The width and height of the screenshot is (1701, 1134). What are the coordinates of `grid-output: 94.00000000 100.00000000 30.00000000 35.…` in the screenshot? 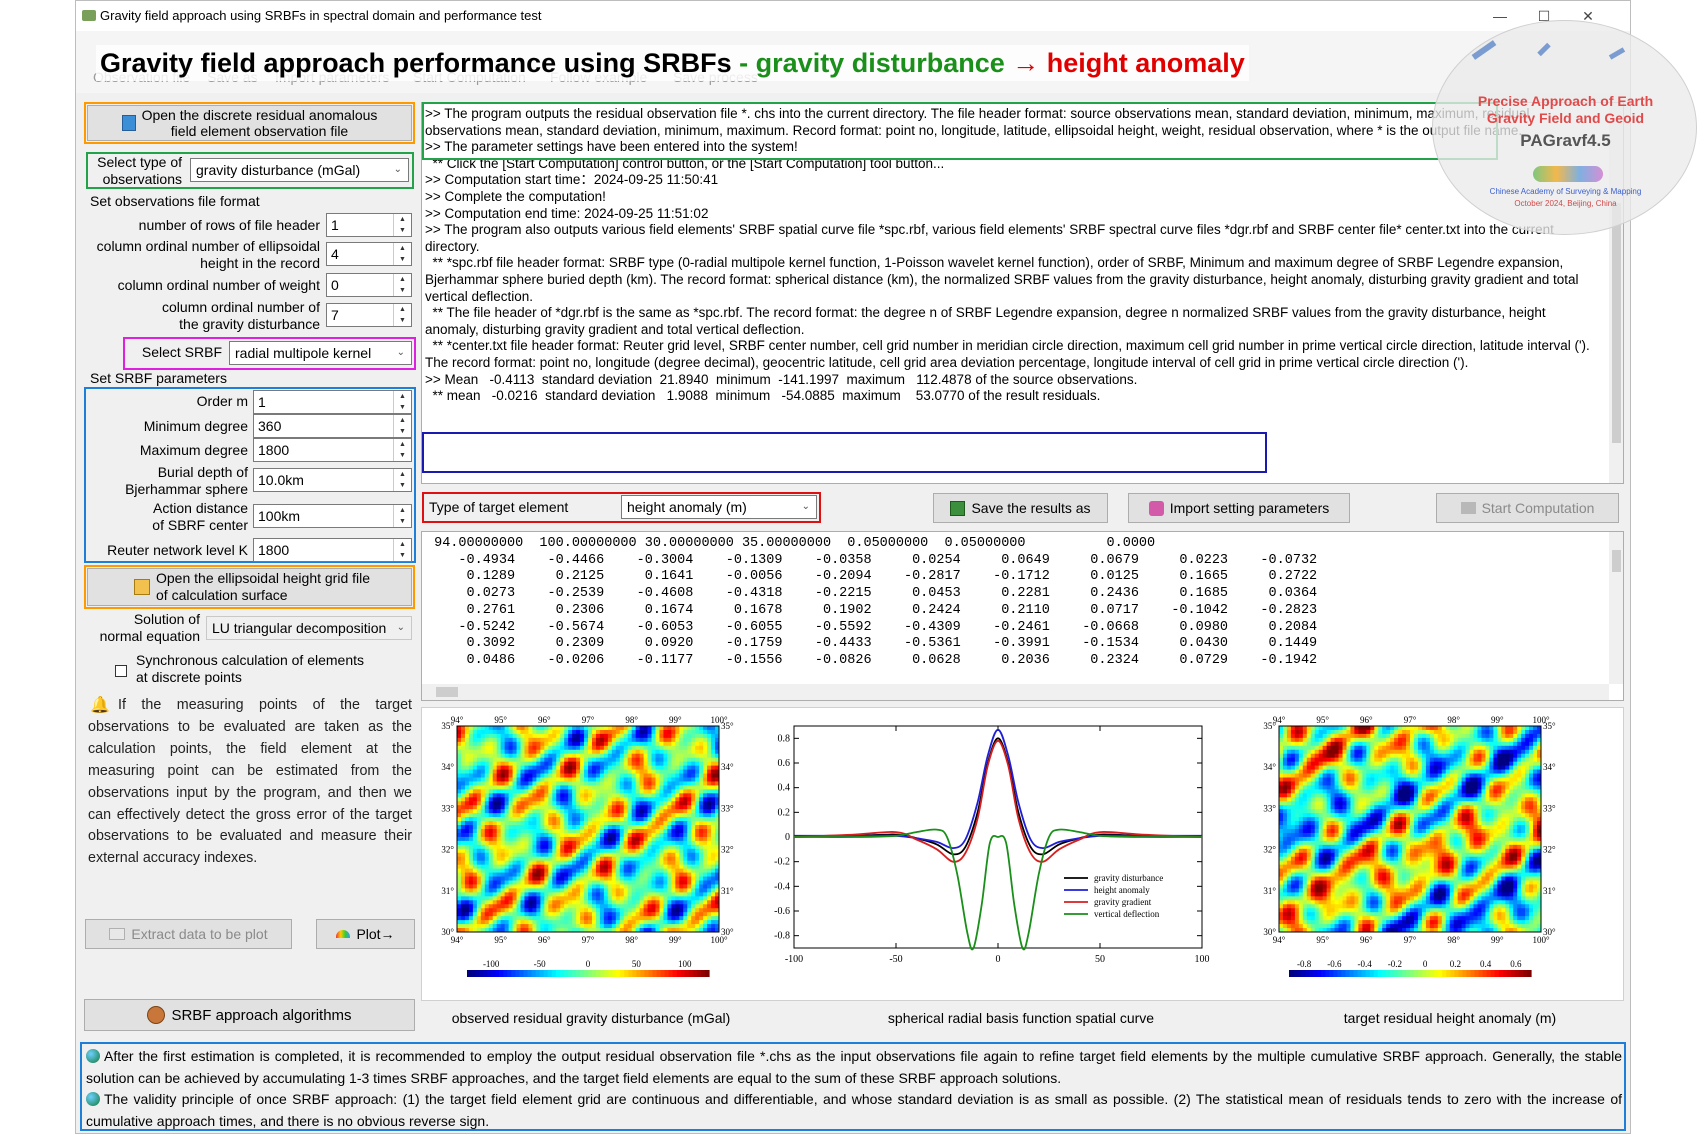 It's located at (1022, 616).